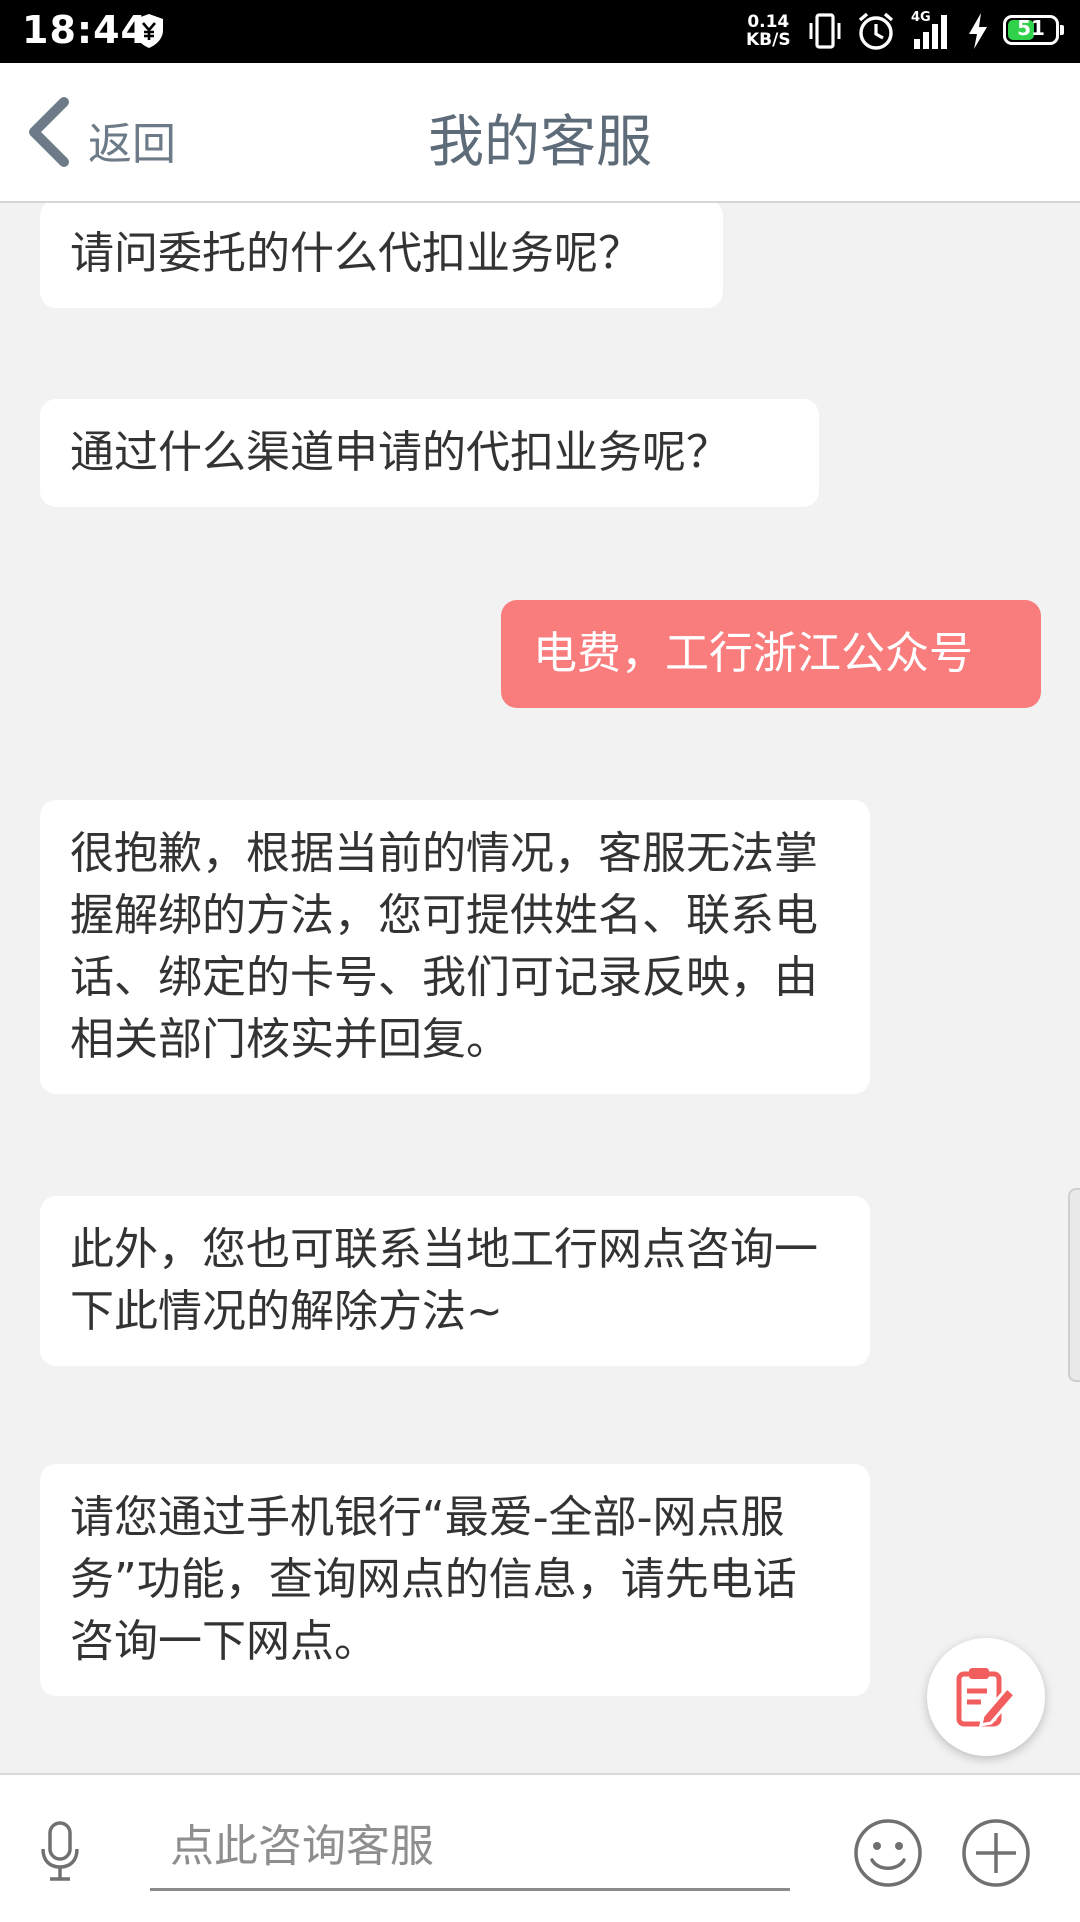 Image resolution: width=1080 pixels, height=1922 pixels. Describe the element at coordinates (768, 22) in the screenshot. I see `network-speed-value: 0.14` at that location.